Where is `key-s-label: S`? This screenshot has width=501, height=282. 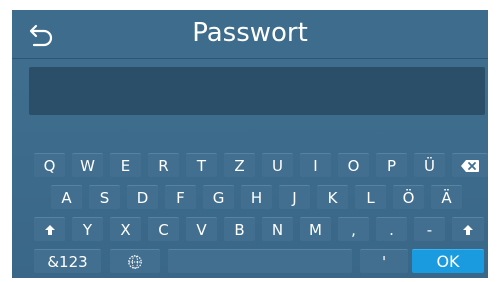
key-s-label: S is located at coordinates (104, 198).